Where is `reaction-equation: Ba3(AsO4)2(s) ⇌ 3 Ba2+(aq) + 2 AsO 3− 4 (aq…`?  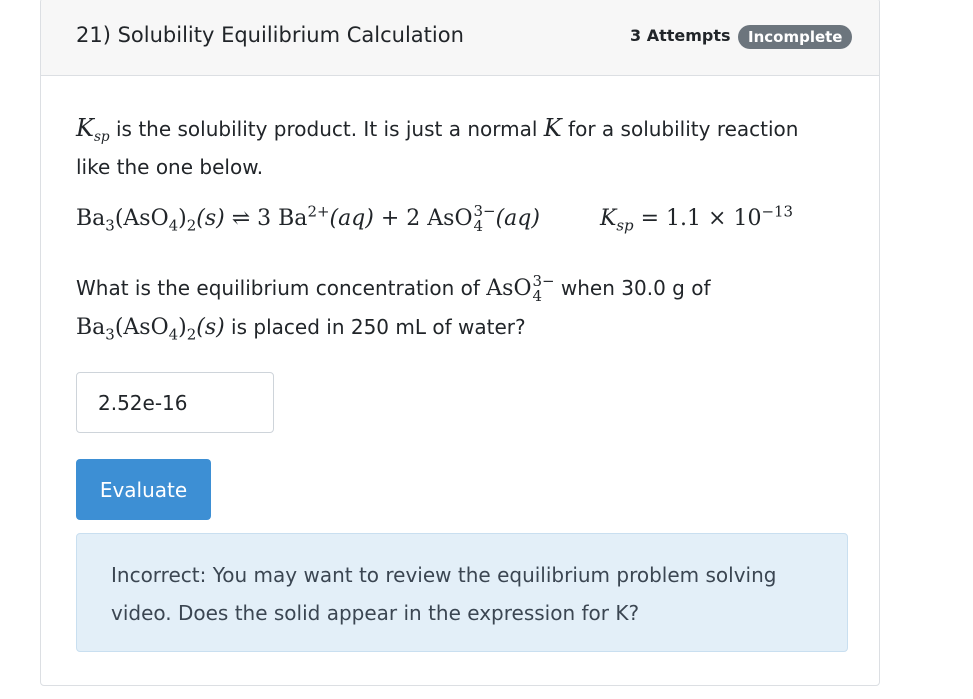 reaction-equation: Ba3(AsO4)2(s) ⇌ 3 Ba2+(aq) + 2 AsO 3− 4 (aq… is located at coordinates (435, 218).